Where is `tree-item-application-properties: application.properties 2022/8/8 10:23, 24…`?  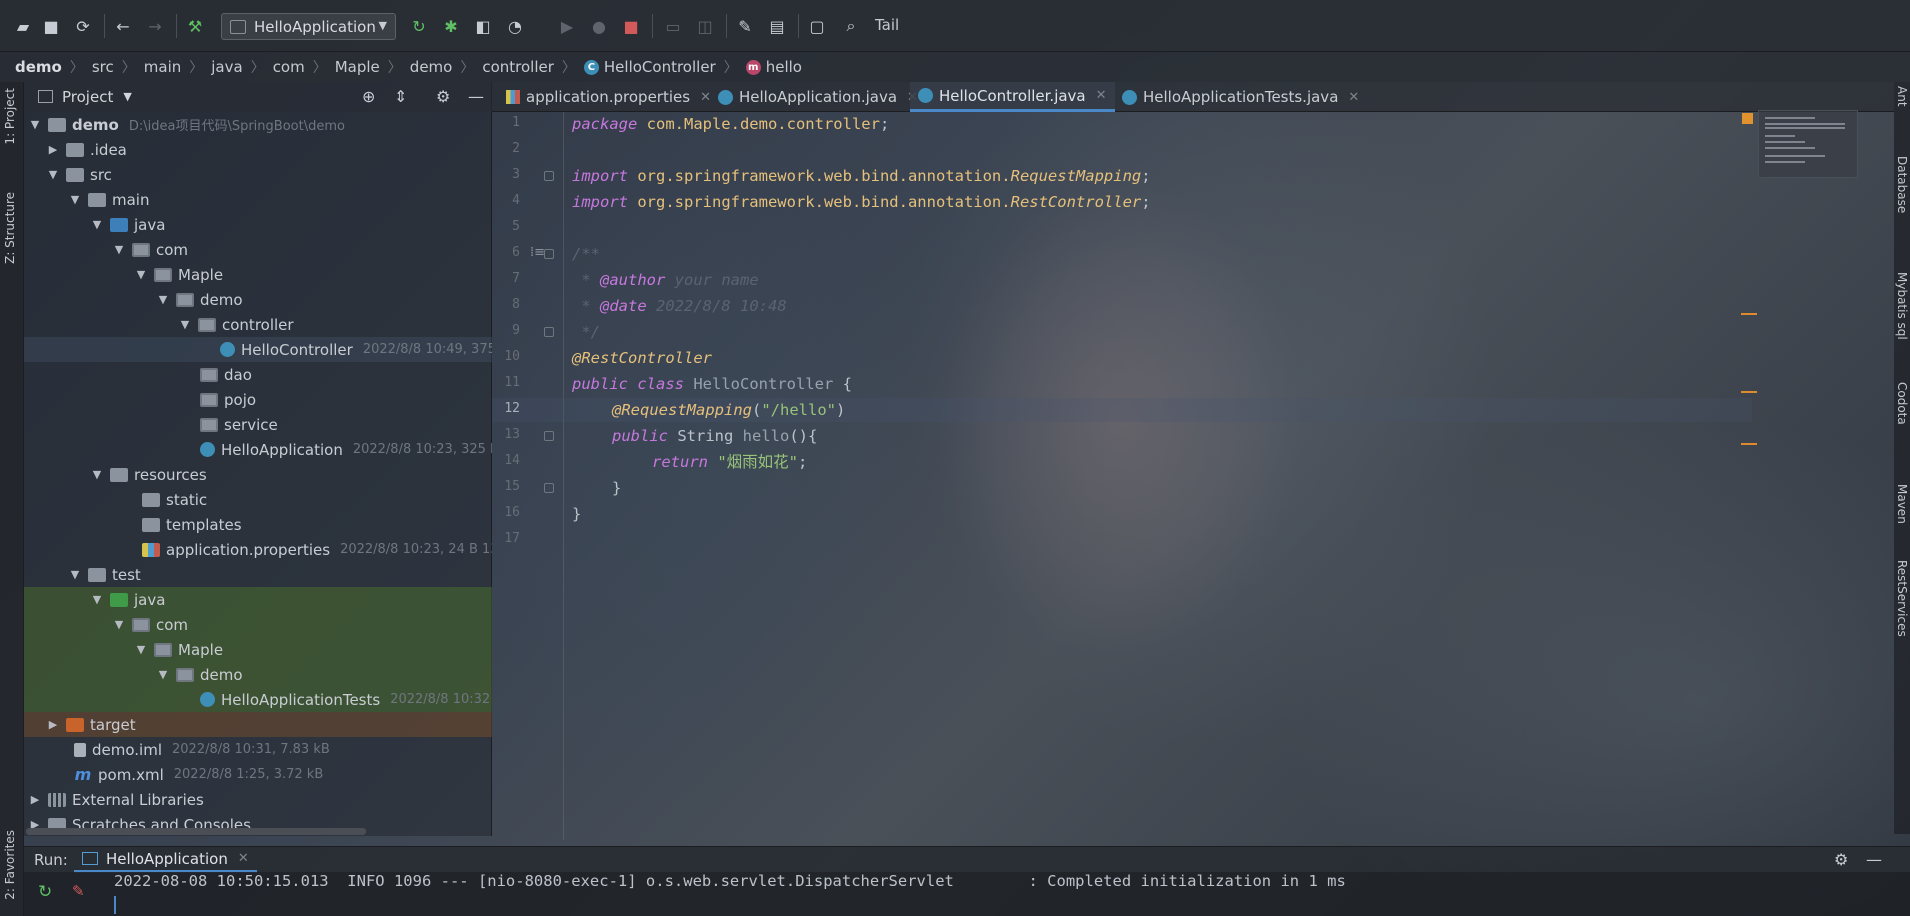 tree-item-application-properties: application.properties 2022/8/8 10:23, 24… is located at coordinates (258, 549).